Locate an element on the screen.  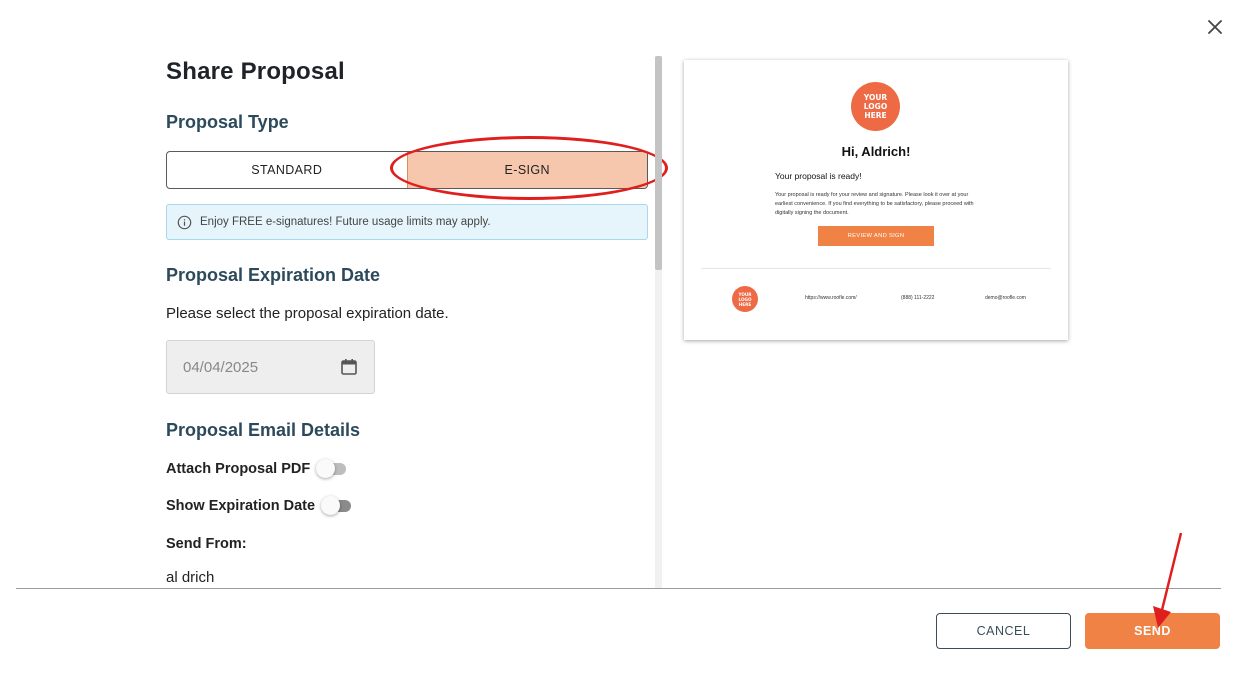
esign-option: E-SIGN is located at coordinates (526, 170).